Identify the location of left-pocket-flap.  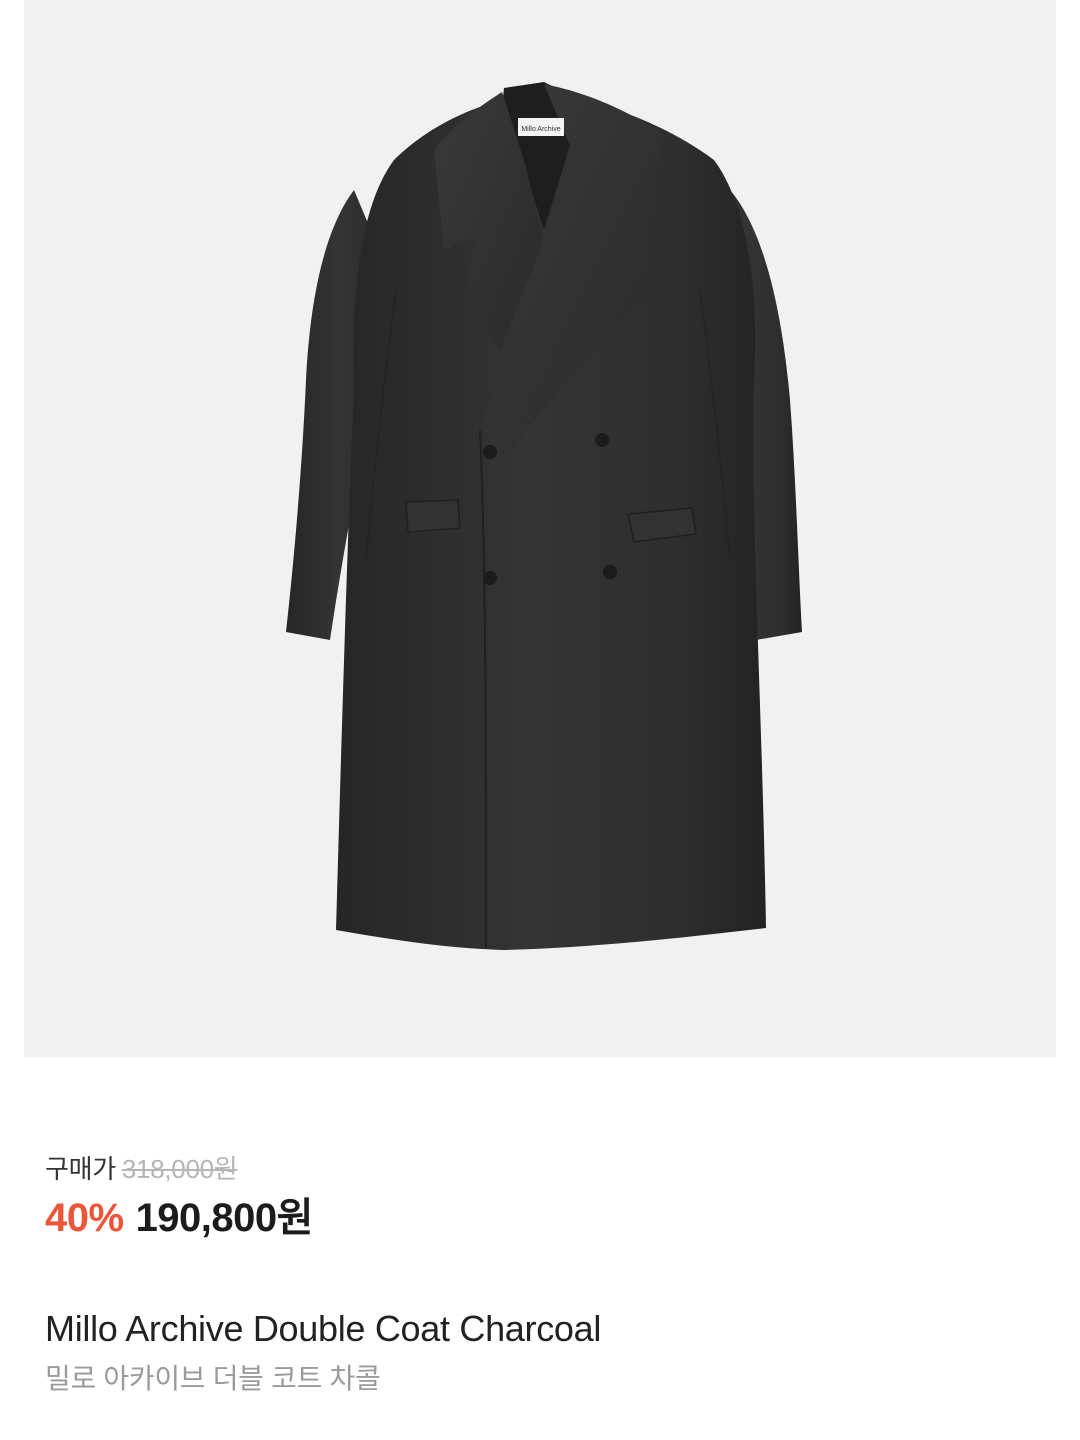
(433, 516).